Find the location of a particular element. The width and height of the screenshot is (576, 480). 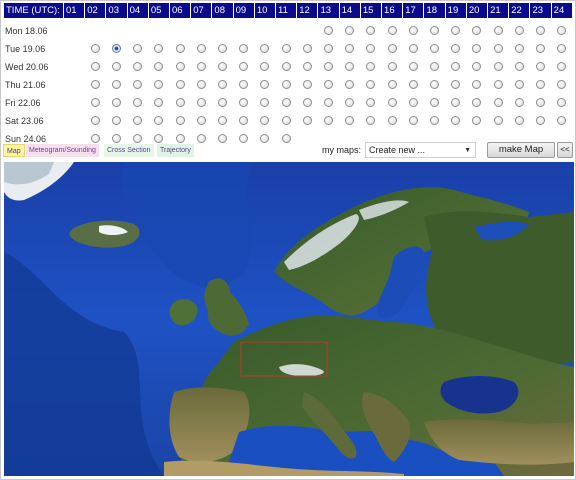

collapse-button: << is located at coordinates (565, 150).